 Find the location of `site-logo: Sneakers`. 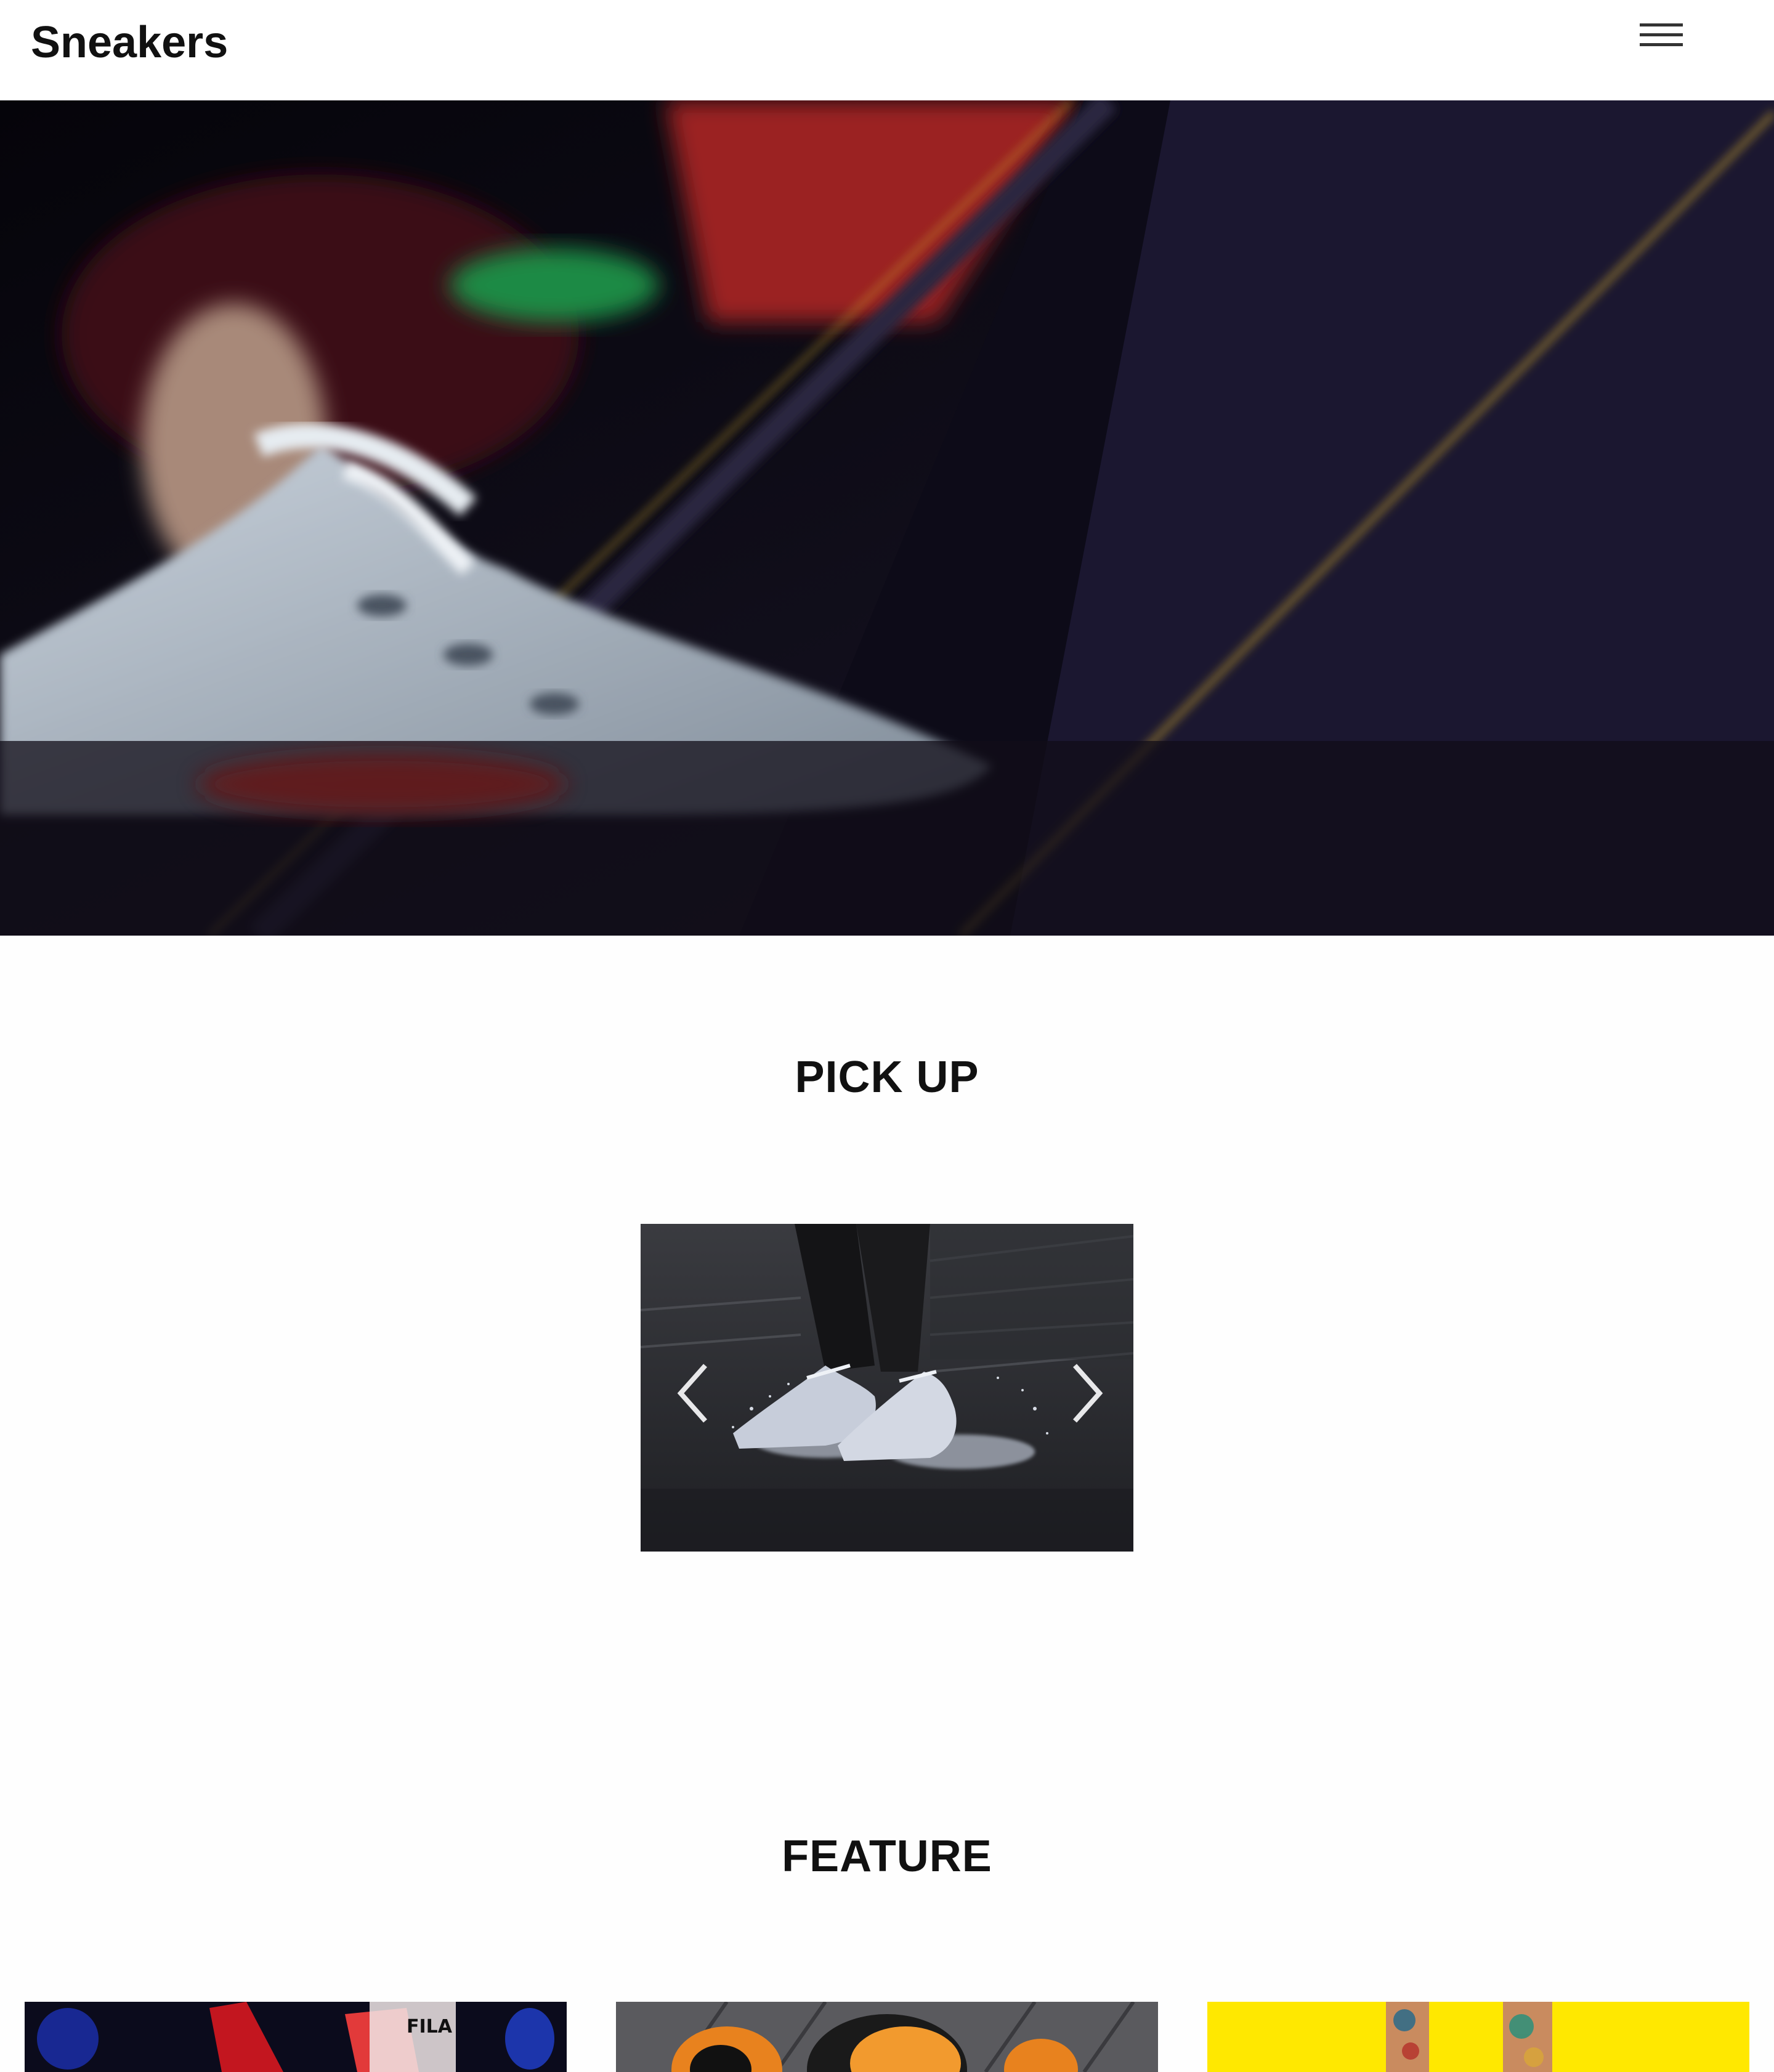

site-logo: Sneakers is located at coordinates (130, 42).